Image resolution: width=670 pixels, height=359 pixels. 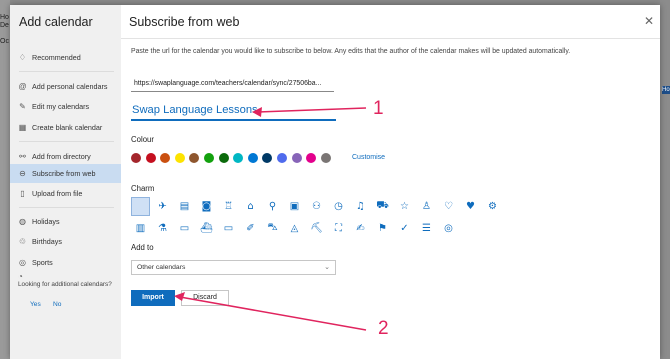 I want to click on sidebar-item-label: Recommended, so click(x=56, y=57).